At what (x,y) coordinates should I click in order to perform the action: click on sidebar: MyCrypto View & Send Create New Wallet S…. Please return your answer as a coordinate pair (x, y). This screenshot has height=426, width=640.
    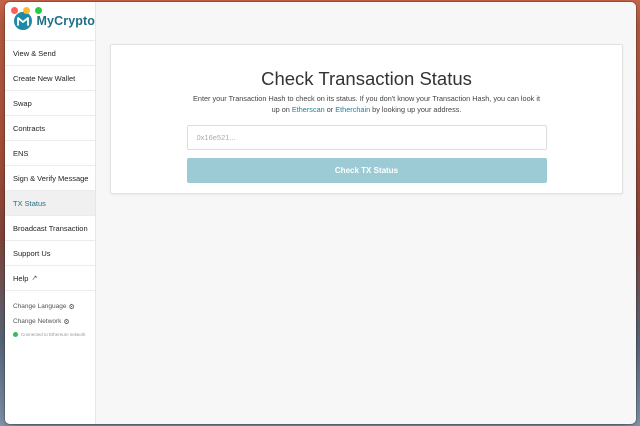
    Looking at the image, I should click on (50, 213).